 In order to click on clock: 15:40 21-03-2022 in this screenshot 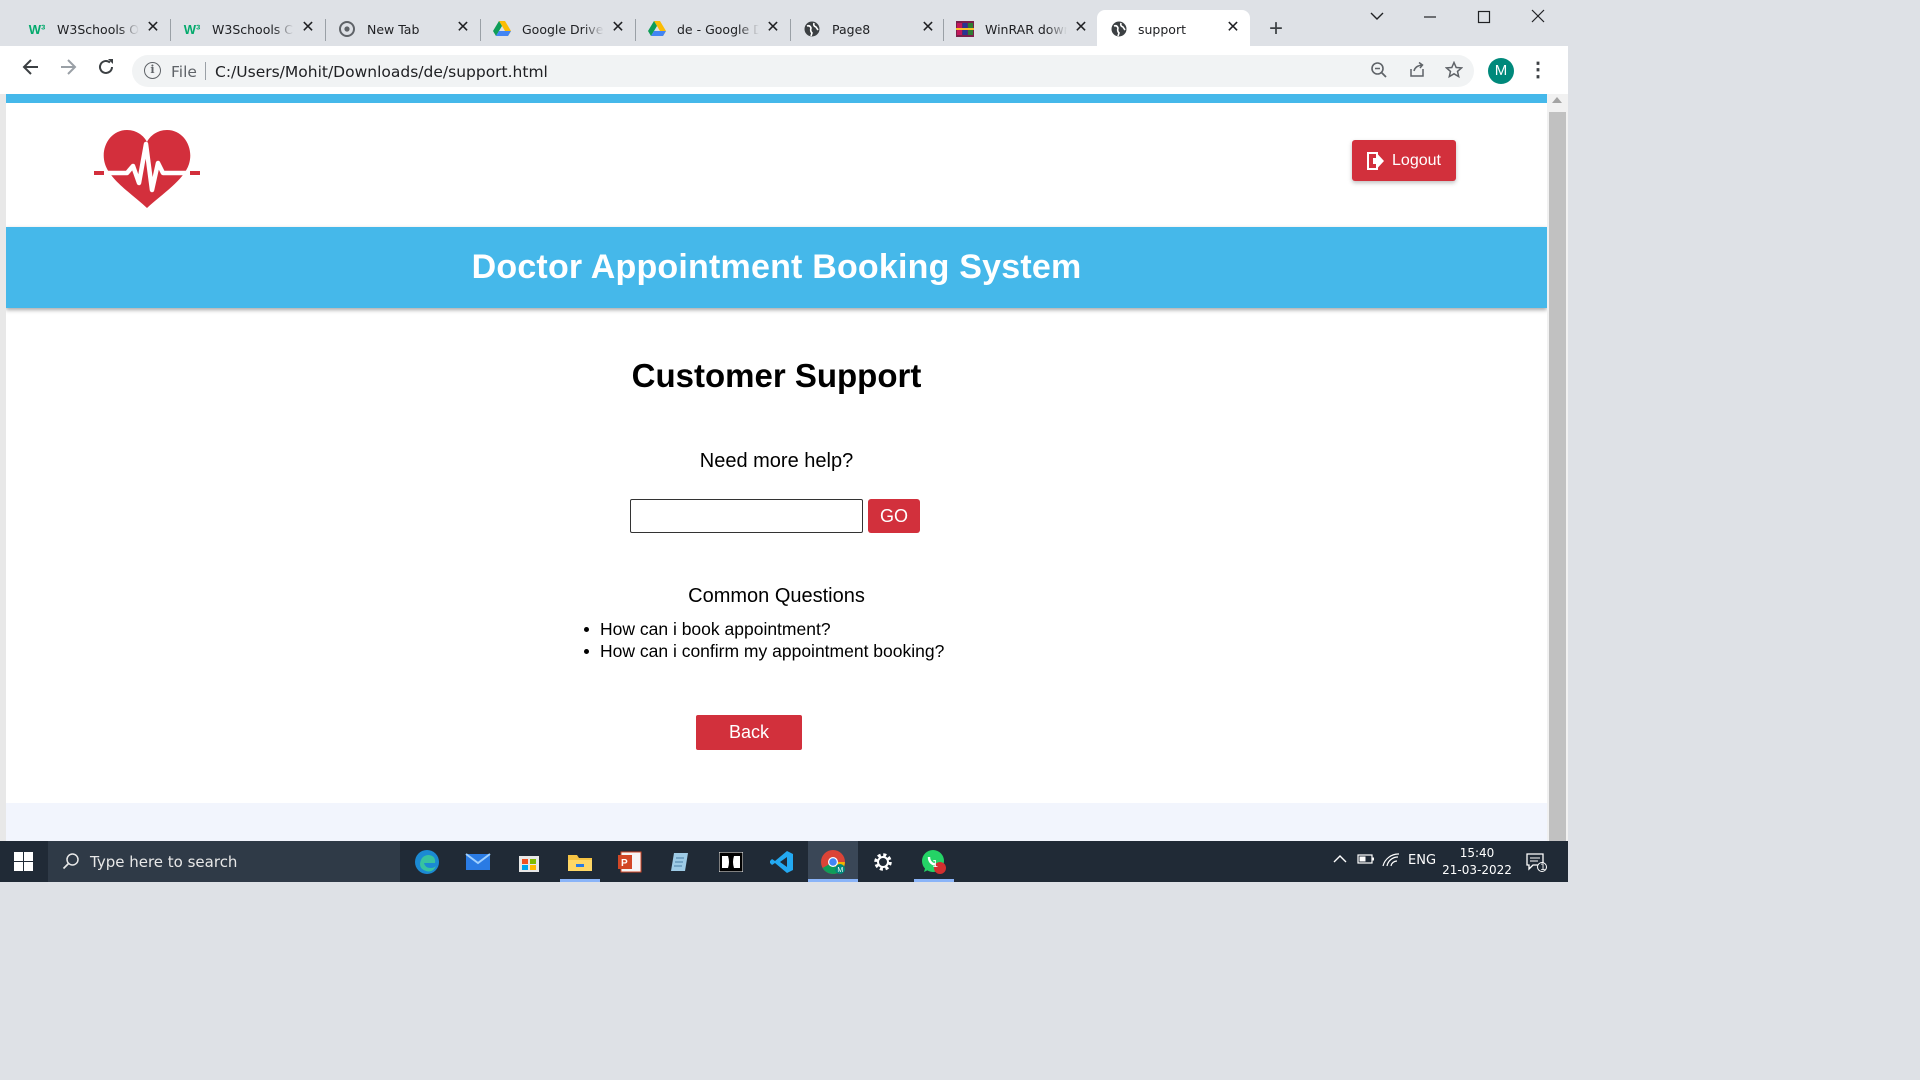, I will do `click(1477, 862)`.